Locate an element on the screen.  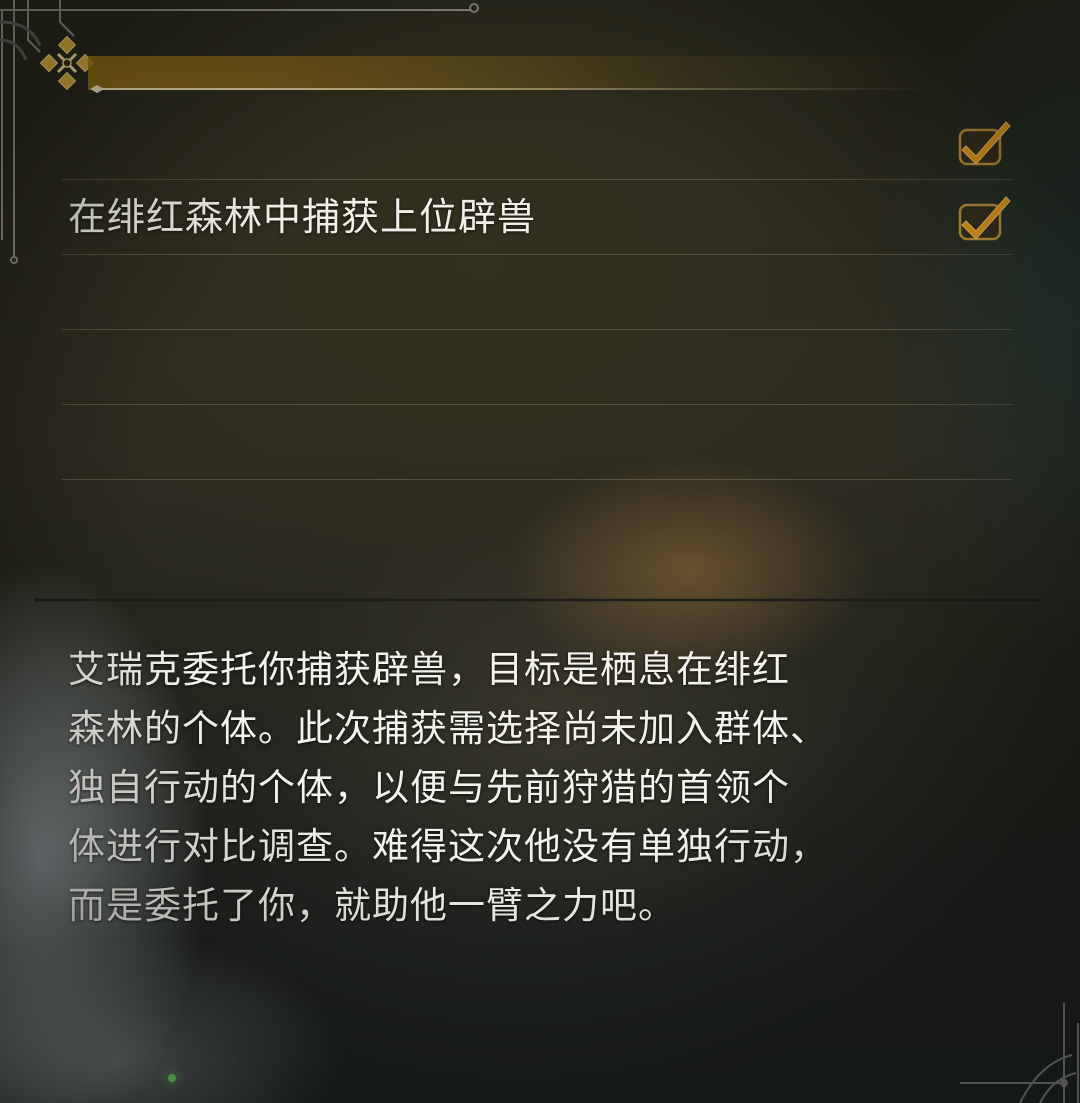
objective-label: 在绯红森林中捕获上位辟兽 is located at coordinates (302, 217).